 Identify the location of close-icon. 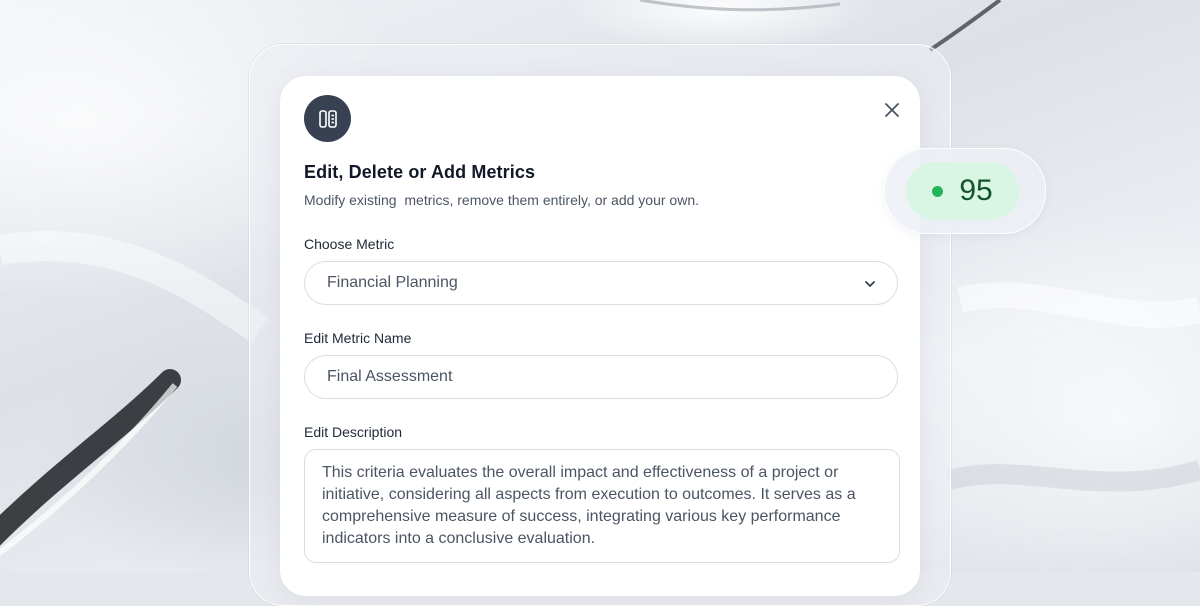
(892, 110).